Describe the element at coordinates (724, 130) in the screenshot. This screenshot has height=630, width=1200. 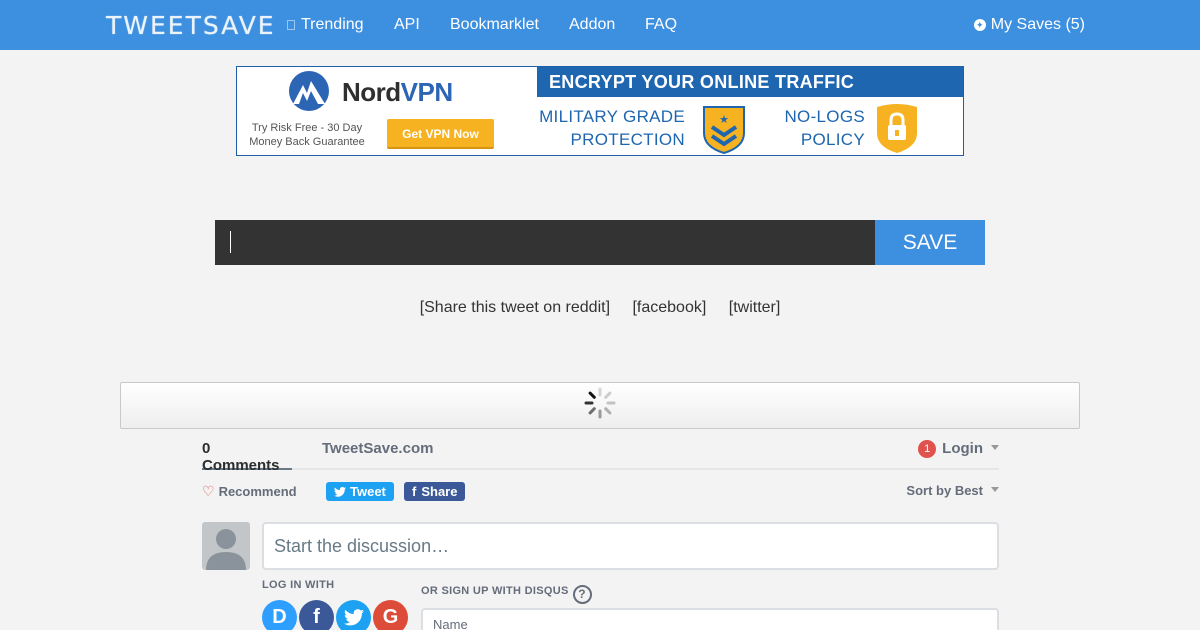
I see `shield-icon: ★` at that location.